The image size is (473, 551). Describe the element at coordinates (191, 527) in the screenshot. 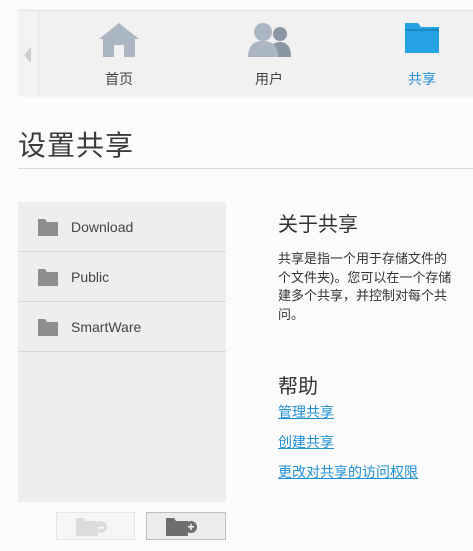

I see `plus-icon: +` at that location.